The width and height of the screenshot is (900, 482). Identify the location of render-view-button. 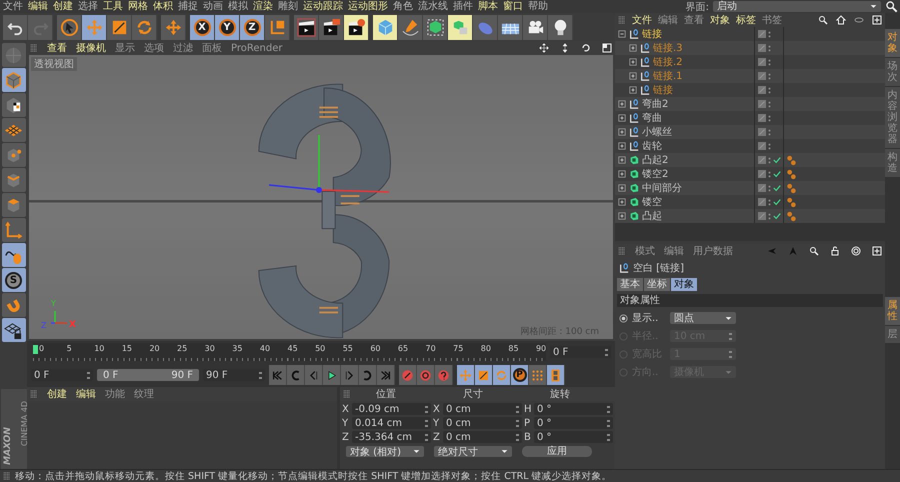
(306, 27).